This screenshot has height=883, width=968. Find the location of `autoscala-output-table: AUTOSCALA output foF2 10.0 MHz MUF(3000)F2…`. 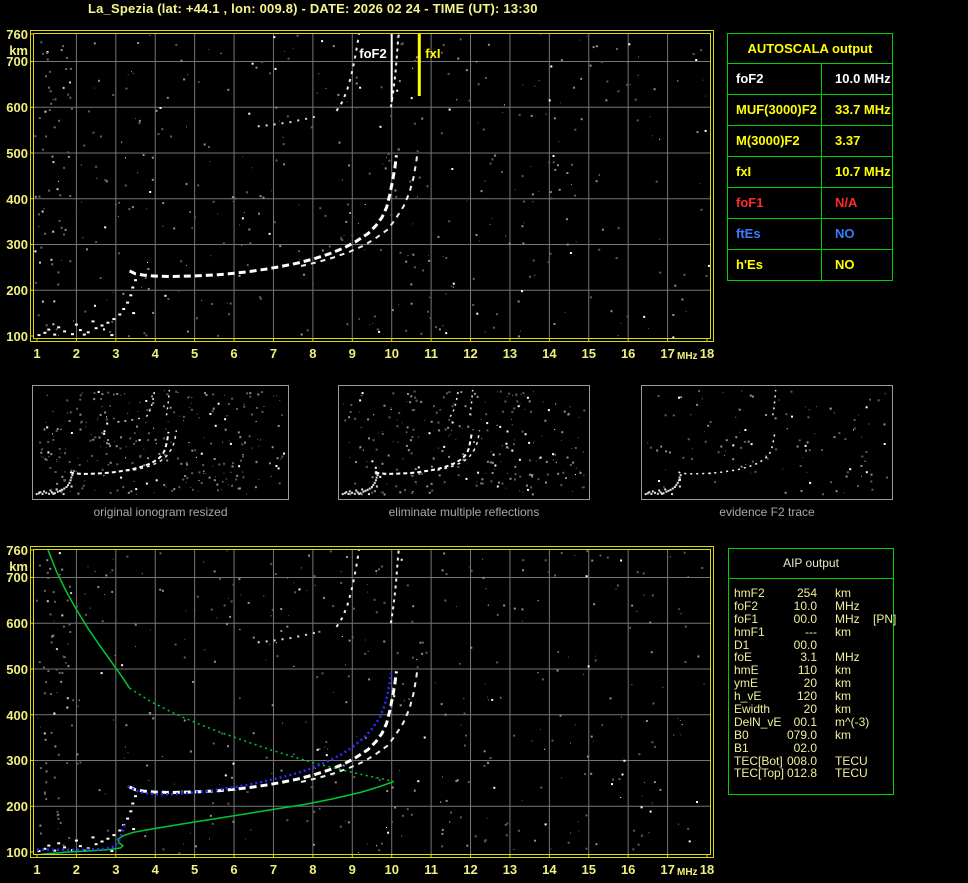

autoscala-output-table: AUTOSCALA output foF2 10.0 MHz MUF(3000)F2… is located at coordinates (810, 157).